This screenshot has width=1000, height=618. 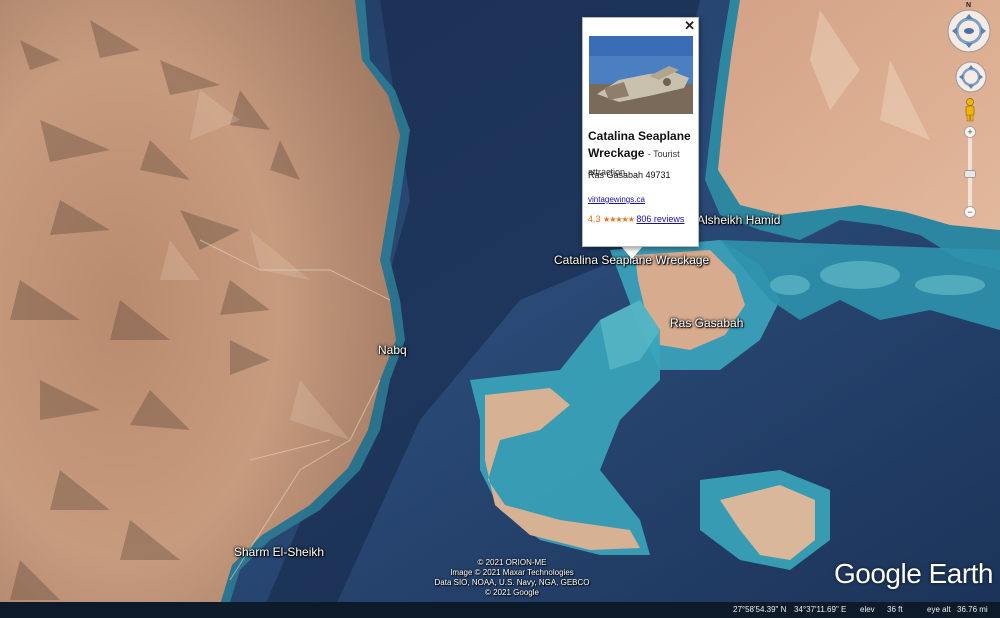 What do you see at coordinates (619, 219) in the screenshot?
I see `rating-stars-icon: ★★★★★` at bounding box center [619, 219].